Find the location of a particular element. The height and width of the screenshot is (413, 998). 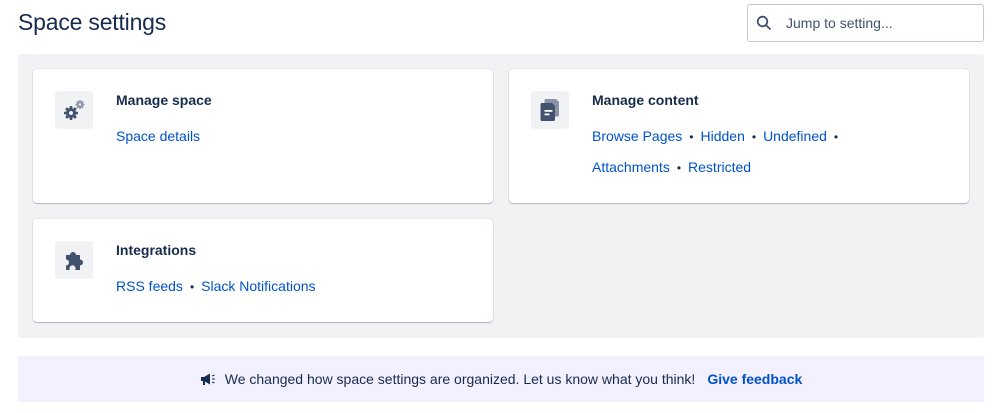

give-feedback-link: Give feedback is located at coordinates (754, 379).